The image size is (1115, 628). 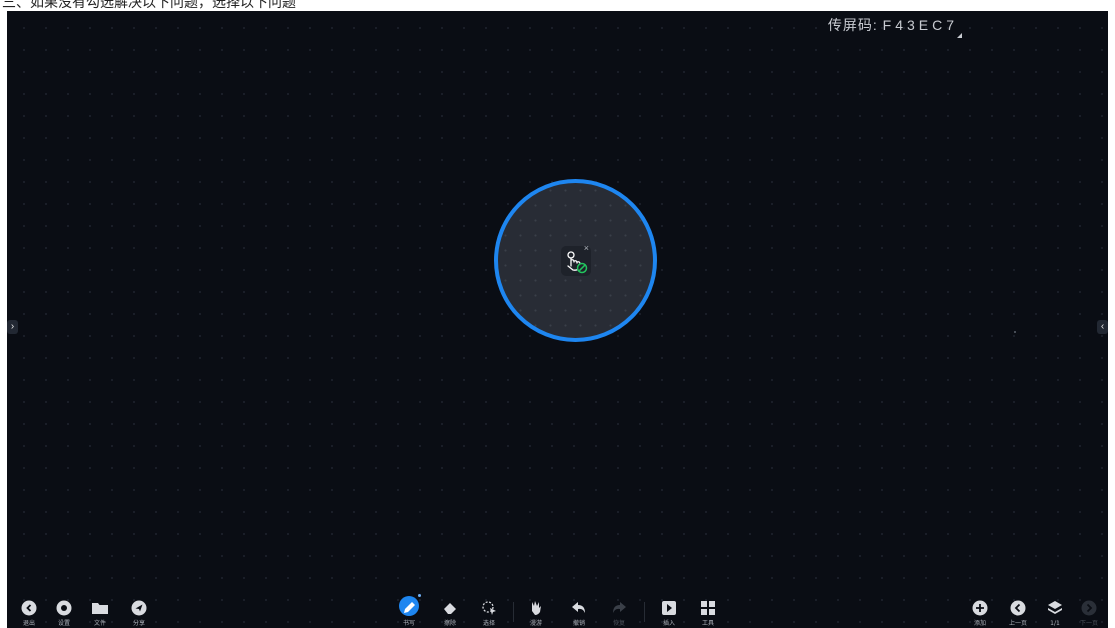 What do you see at coordinates (138, 623) in the screenshot?
I see `share-label: 分享` at bounding box center [138, 623].